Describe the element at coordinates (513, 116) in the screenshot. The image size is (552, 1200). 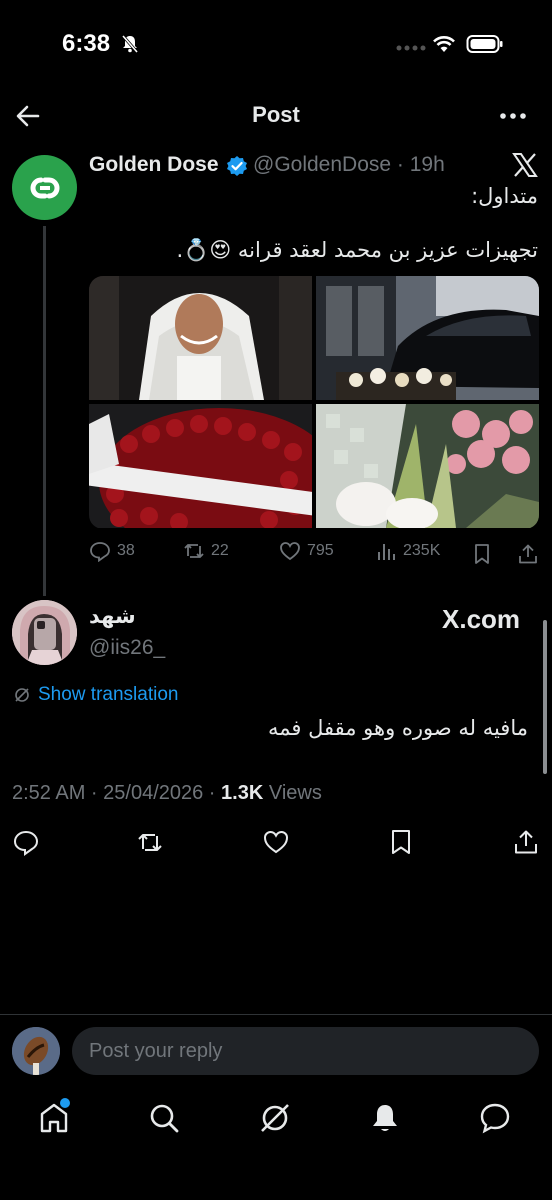
I see `more-options-icon` at that location.